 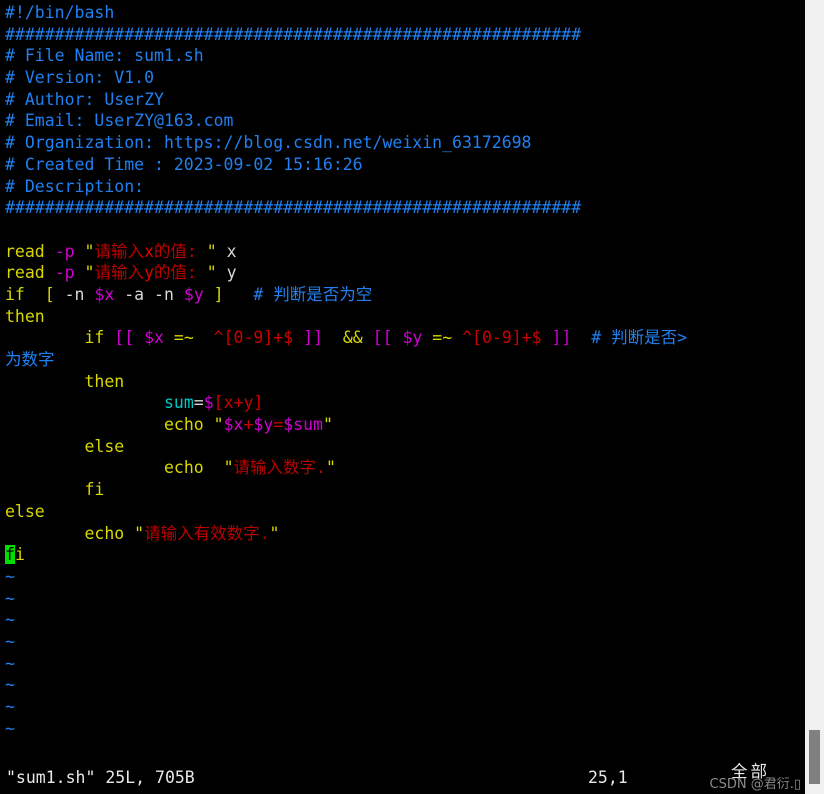 What do you see at coordinates (278, 425) in the screenshot?
I see `equals-literal: =` at bounding box center [278, 425].